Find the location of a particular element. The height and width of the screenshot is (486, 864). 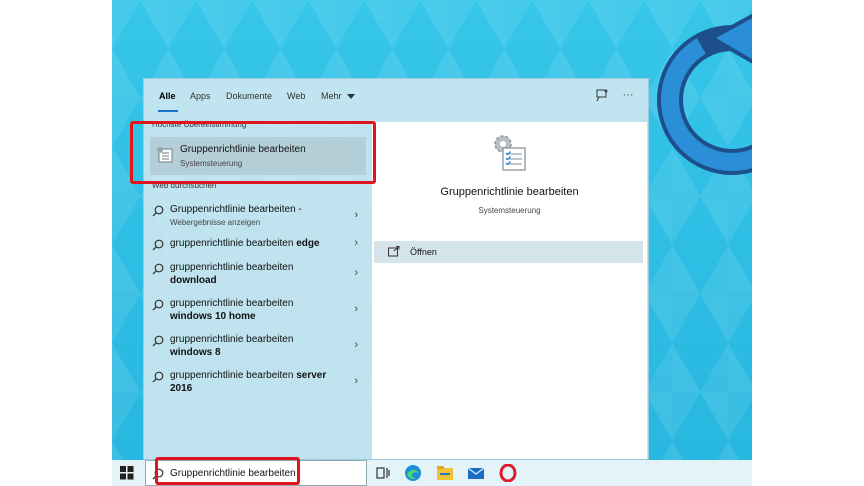

wallpaper-logo is located at coordinates (704, 94).